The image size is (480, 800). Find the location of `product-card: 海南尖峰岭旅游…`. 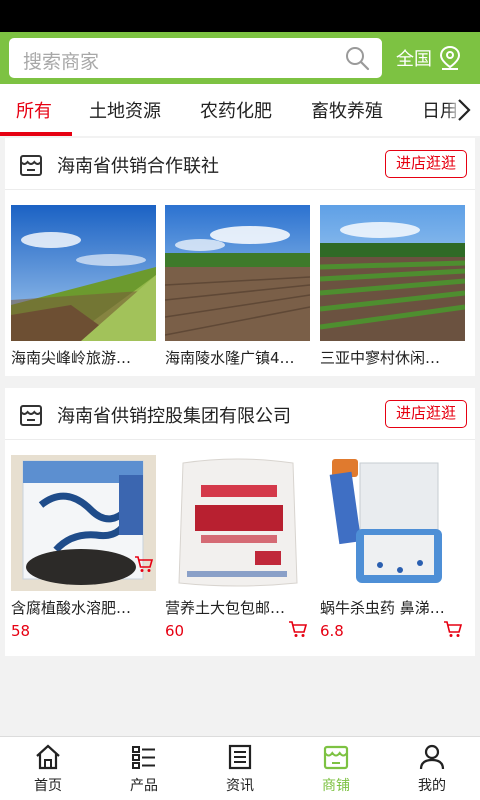

product-card: 海南尖峰岭旅游… is located at coordinates (83, 286).